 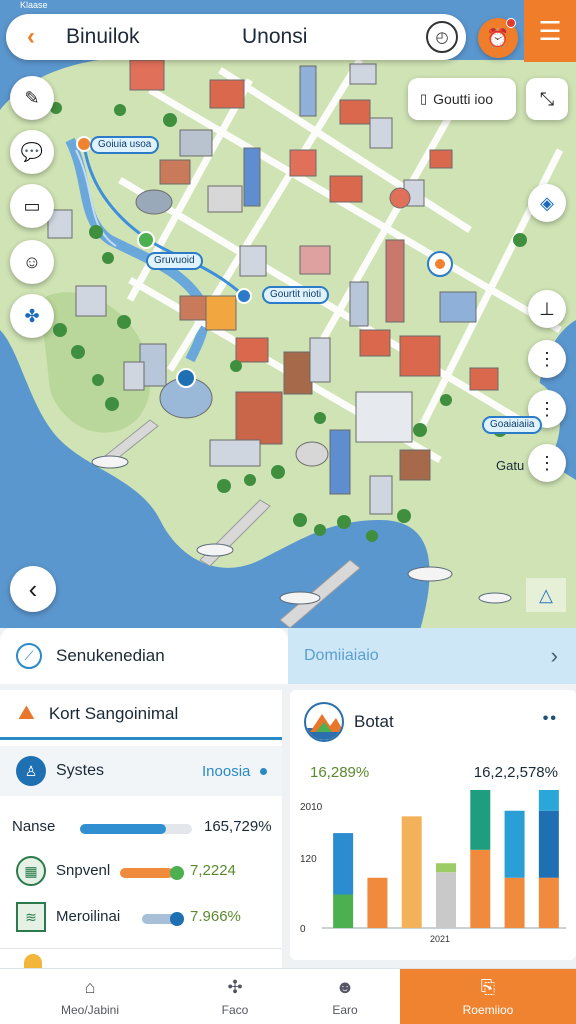 I want to click on mountain-logo-icon, so click(x=324, y=722).